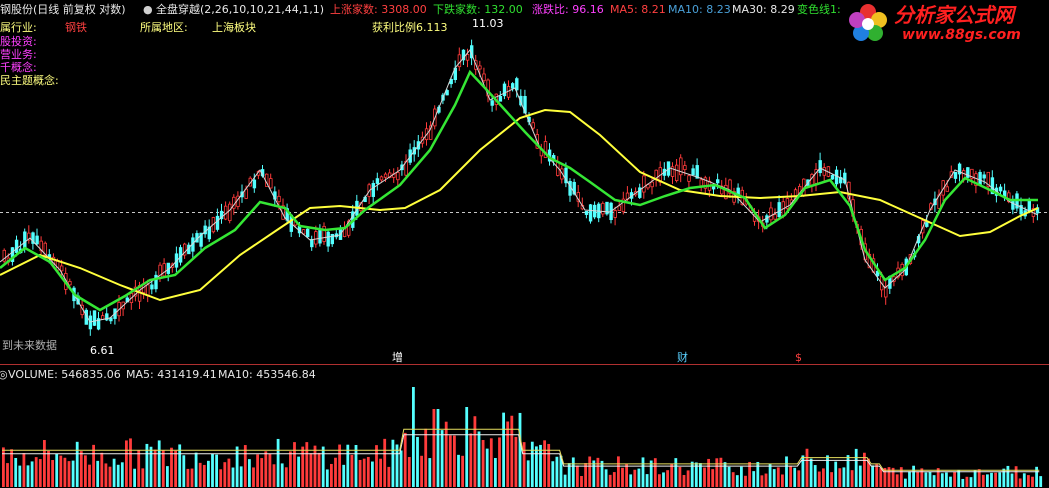 Image resolution: width=1049 pixels, height=488 pixels. What do you see at coordinates (240, 10) in the screenshot?
I see `indicator-name: 全盘穿越(2,26,10,10,21,44,1,1)` at bounding box center [240, 10].